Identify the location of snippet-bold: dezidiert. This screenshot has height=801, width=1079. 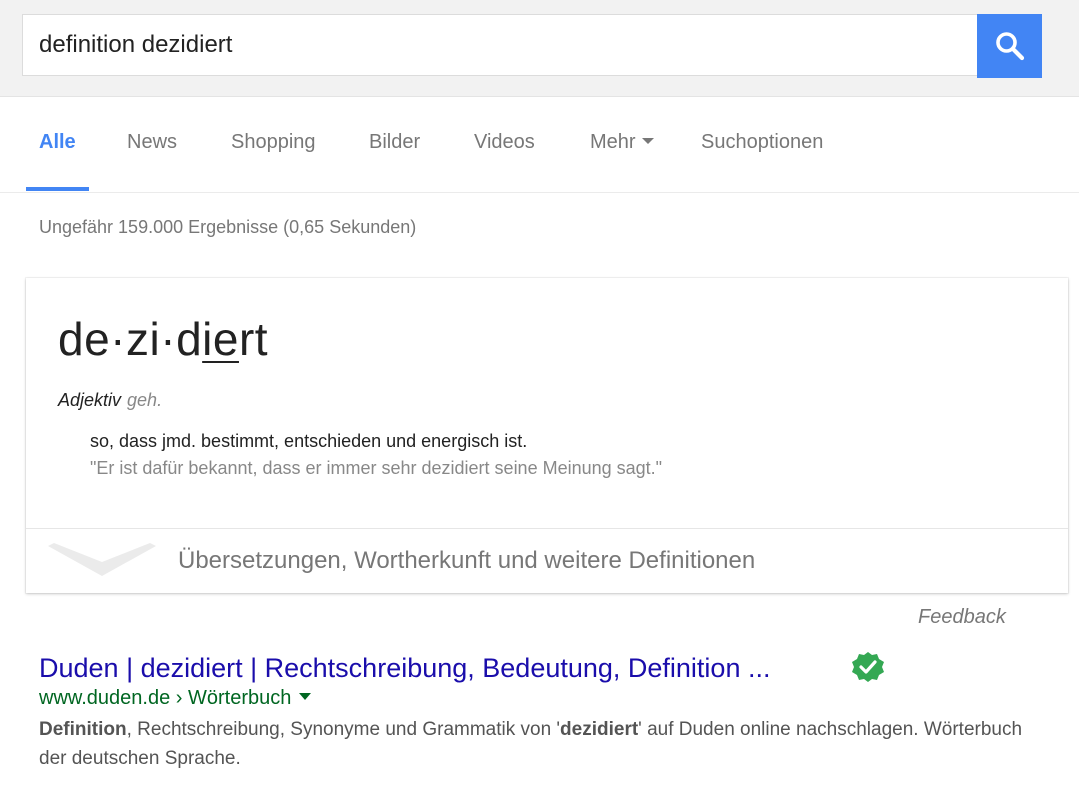
(599, 729).